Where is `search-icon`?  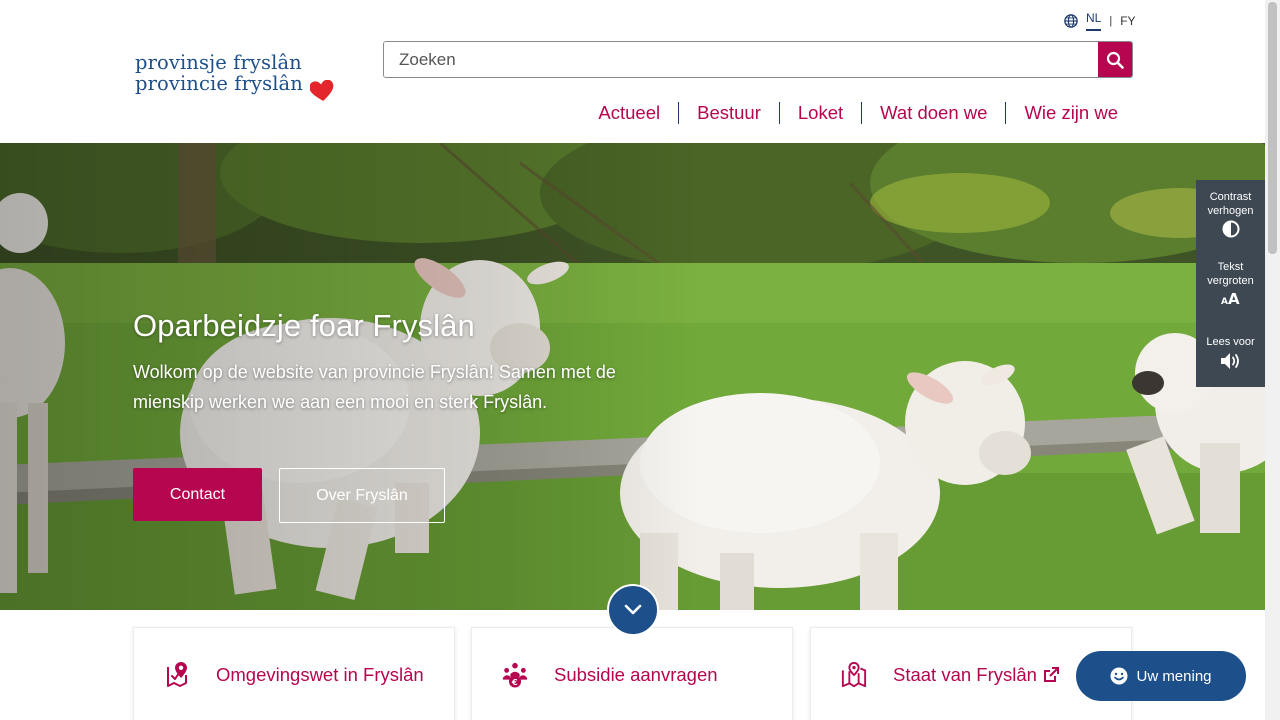
search-icon is located at coordinates (1115, 60).